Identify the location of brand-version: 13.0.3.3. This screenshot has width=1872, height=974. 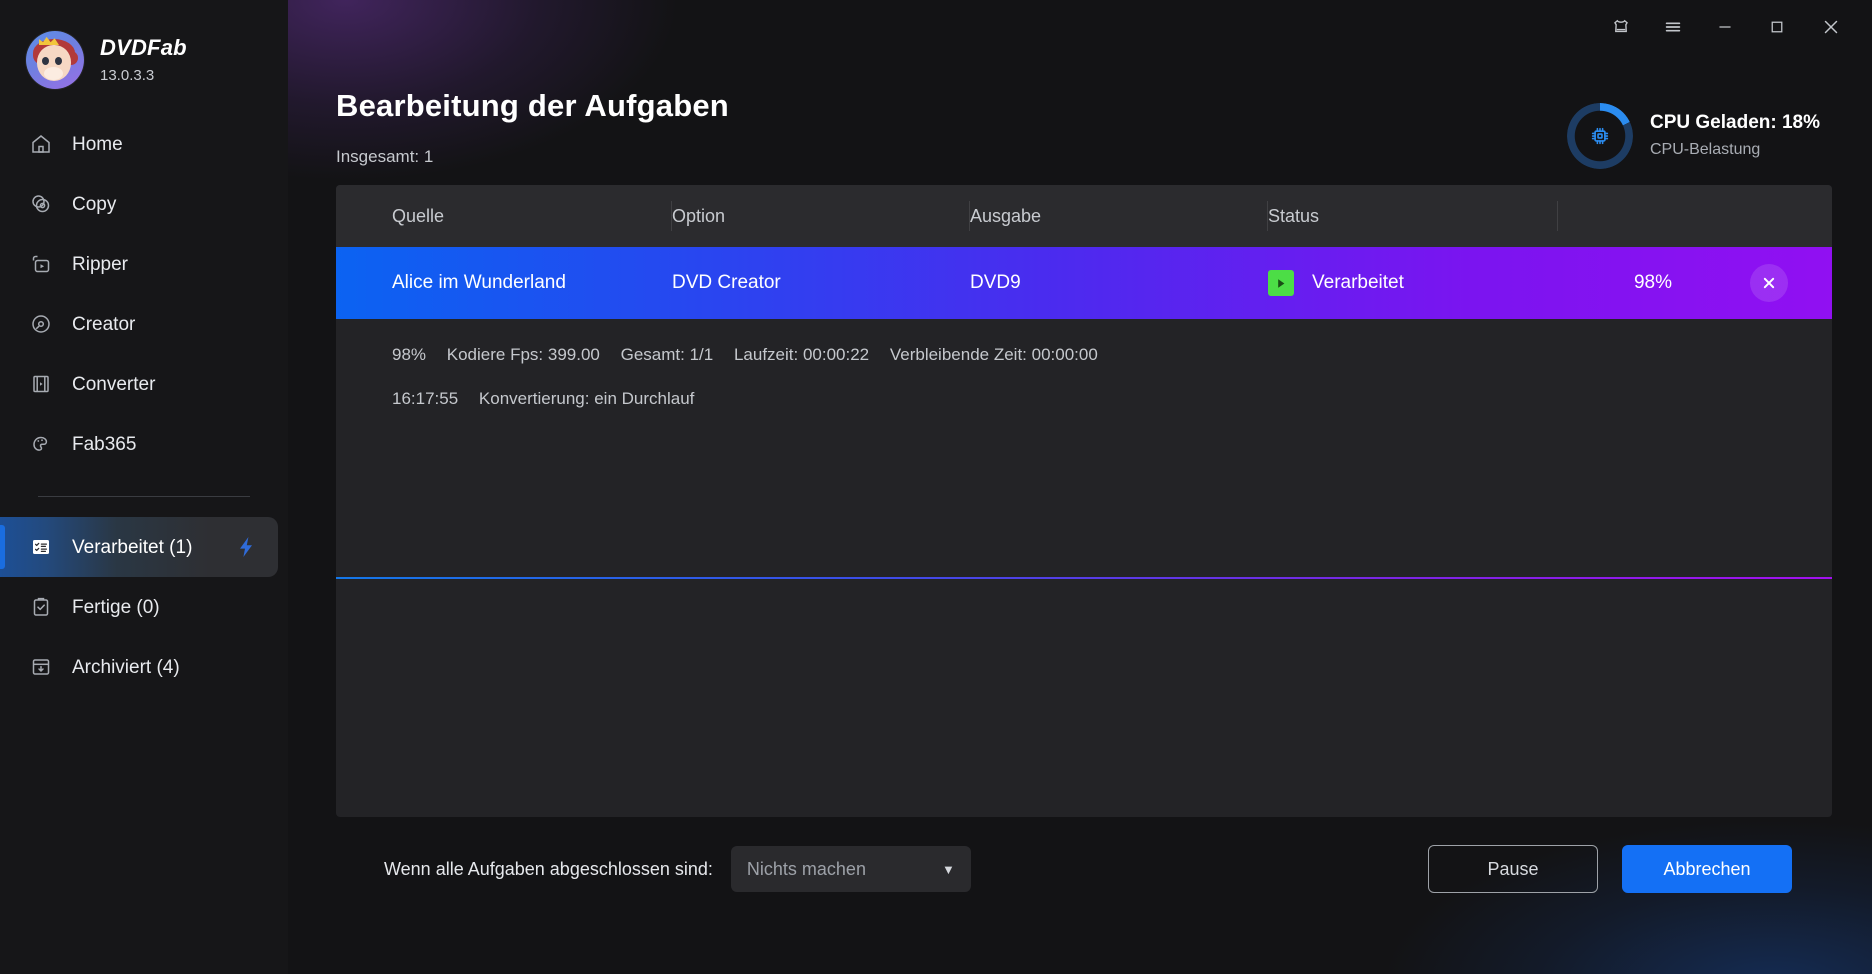
(127, 75).